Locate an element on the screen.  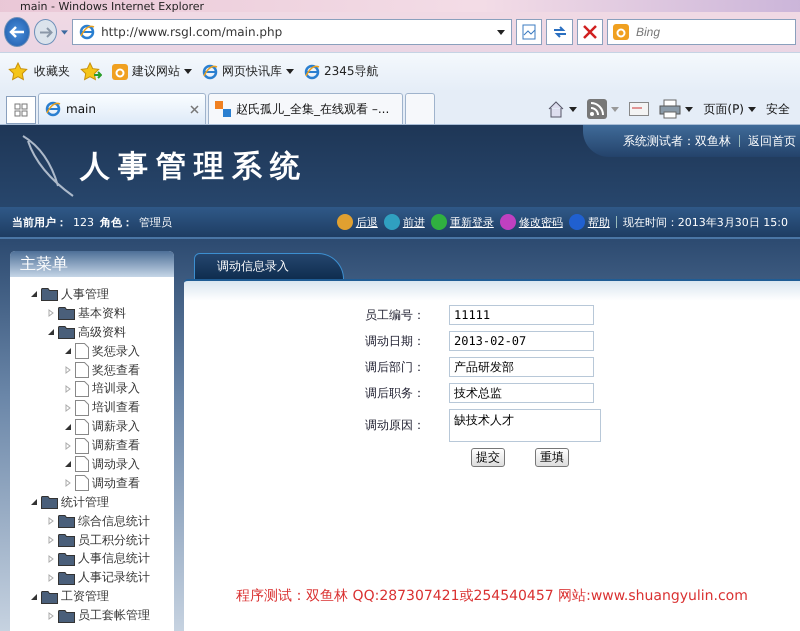
page-menu: 页面(P) is located at coordinates (729, 109).